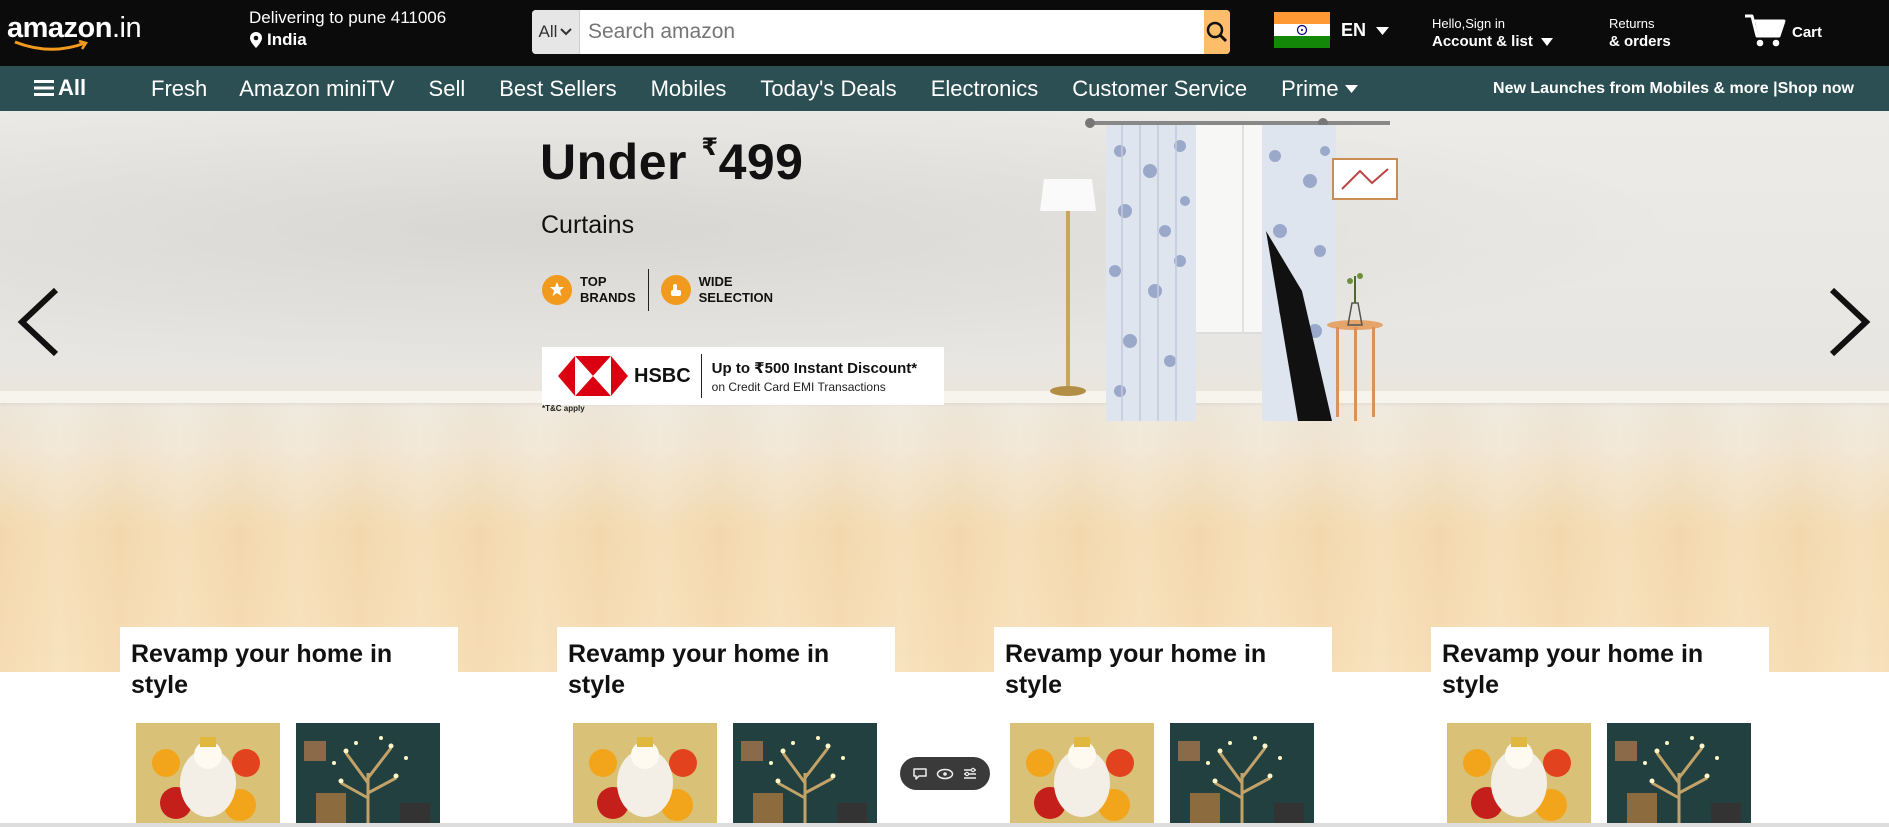 This screenshot has width=1889, height=827. I want to click on nav-item-sell: Sell, so click(447, 89).